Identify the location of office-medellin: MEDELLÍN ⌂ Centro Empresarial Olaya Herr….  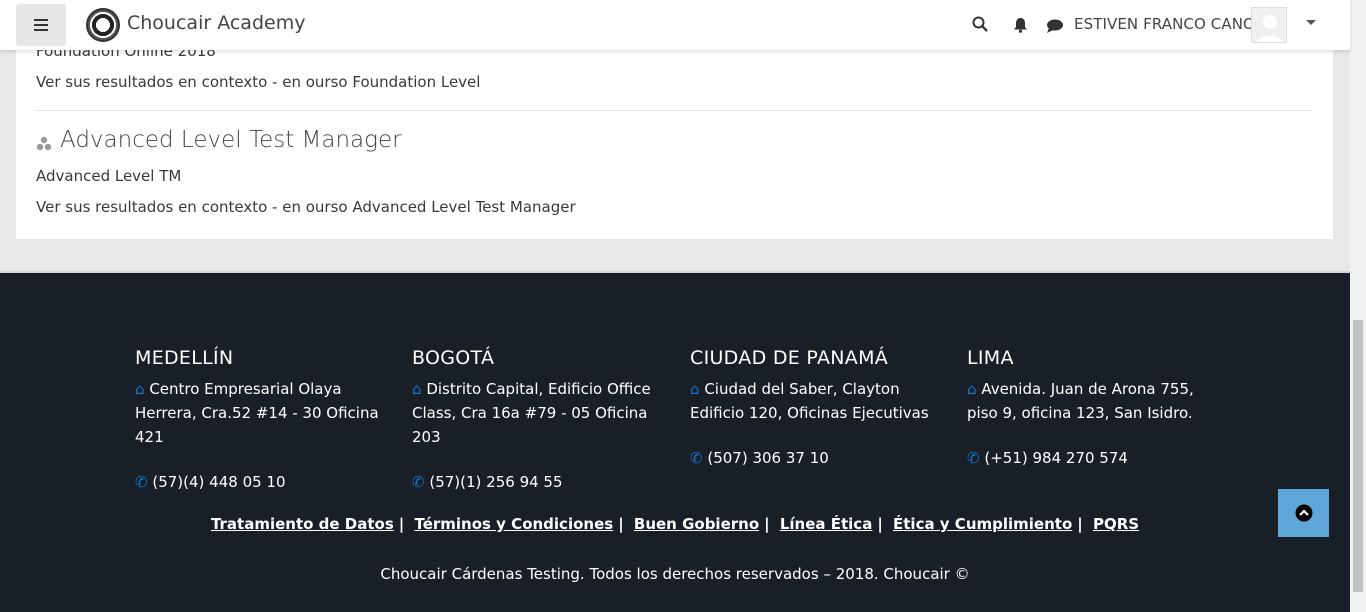
(262, 419).